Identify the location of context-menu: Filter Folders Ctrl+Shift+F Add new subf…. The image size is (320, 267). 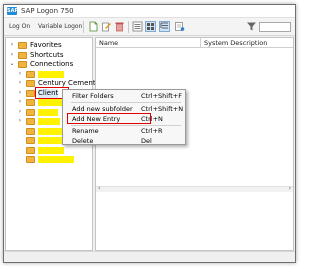
(124, 117).